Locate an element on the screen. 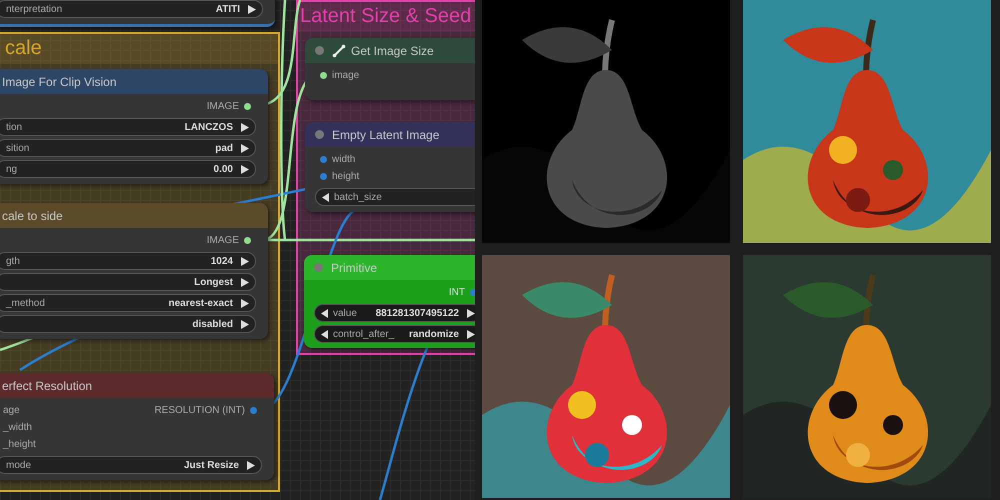  widget-value: LANCZOS is located at coordinates (208, 127).